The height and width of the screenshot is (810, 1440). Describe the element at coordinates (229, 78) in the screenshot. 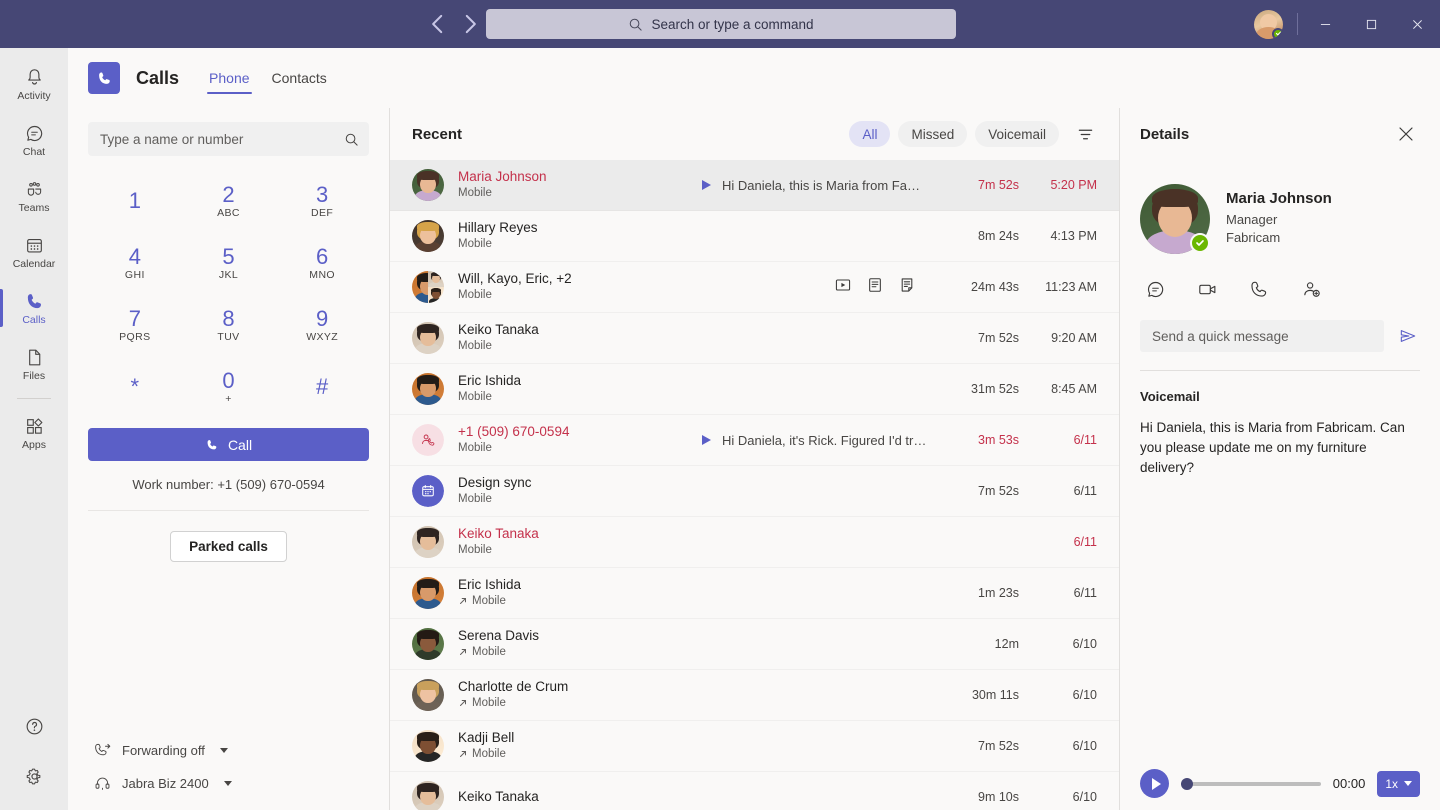

I see `tab-phone: Phone` at that location.